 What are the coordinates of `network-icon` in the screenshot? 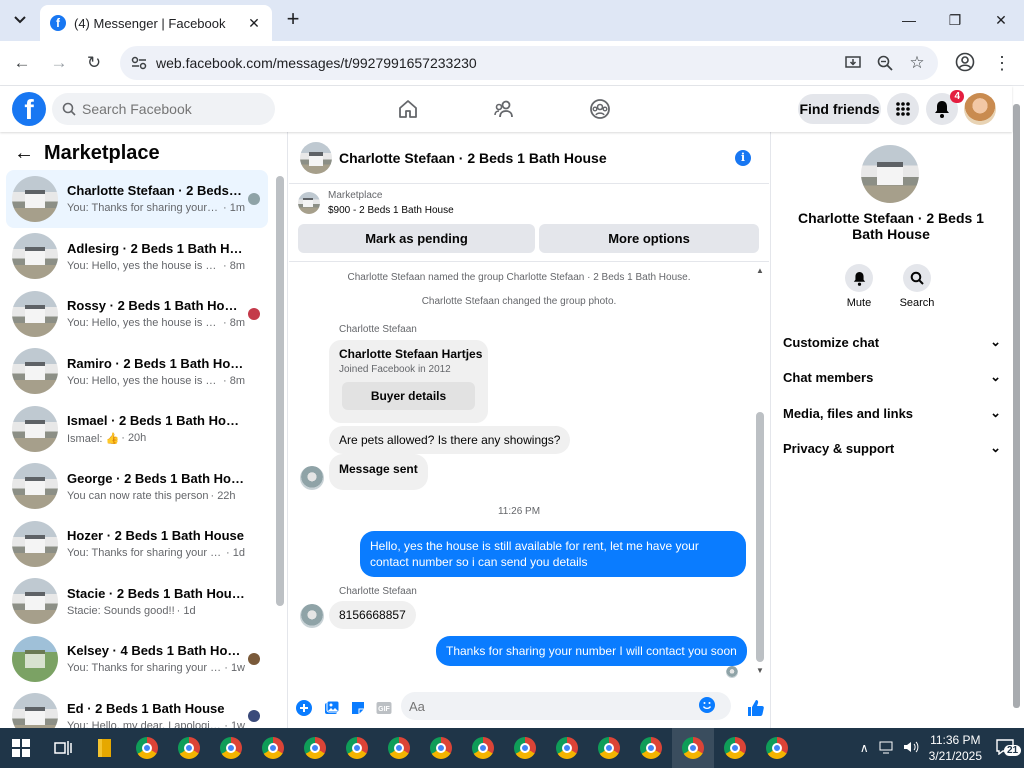 It's located at (887, 748).